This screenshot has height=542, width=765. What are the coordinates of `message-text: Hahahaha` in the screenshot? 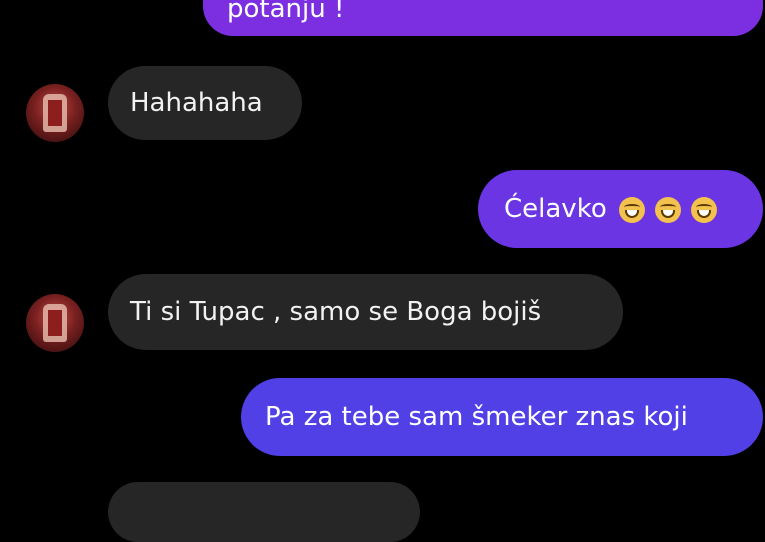 It's located at (196, 103).